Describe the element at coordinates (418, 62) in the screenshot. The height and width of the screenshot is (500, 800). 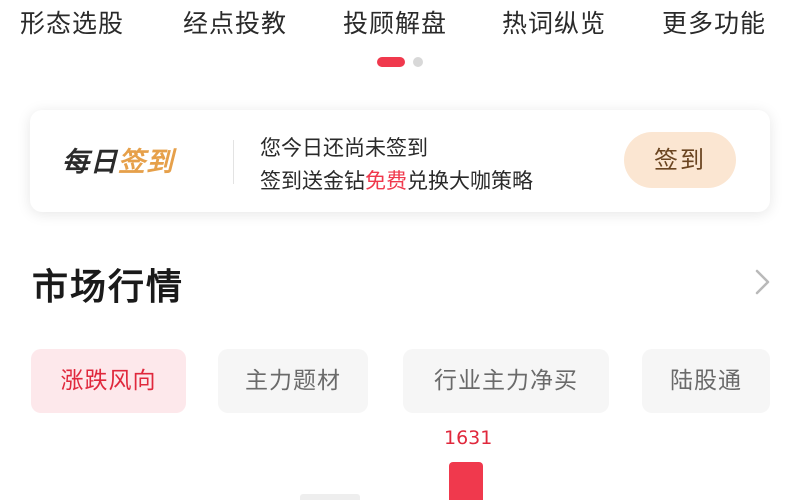
I see `page-indicator-dot` at that location.